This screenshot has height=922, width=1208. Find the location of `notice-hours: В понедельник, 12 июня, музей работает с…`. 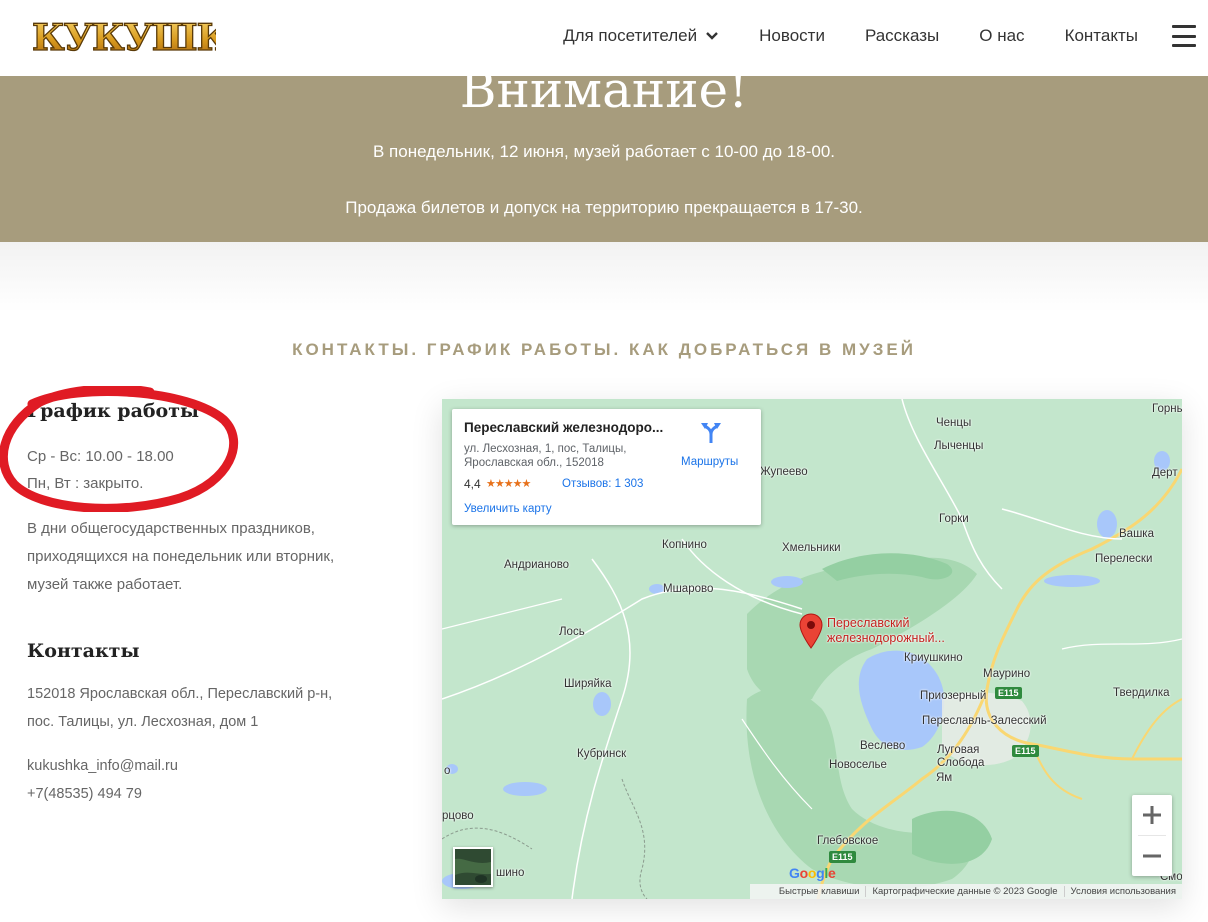

notice-hours: В понедельник, 12 июня, музей работает с… is located at coordinates (604, 151).